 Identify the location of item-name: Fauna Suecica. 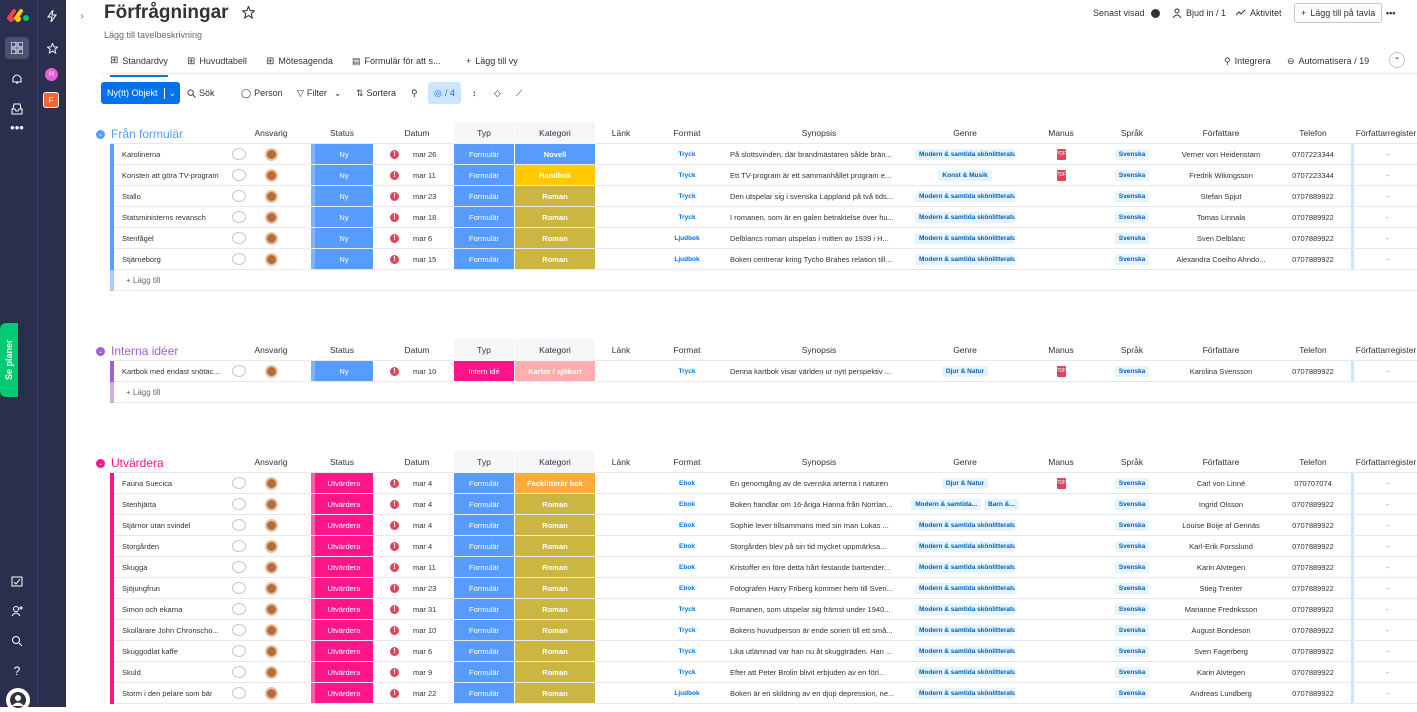
(177, 483).